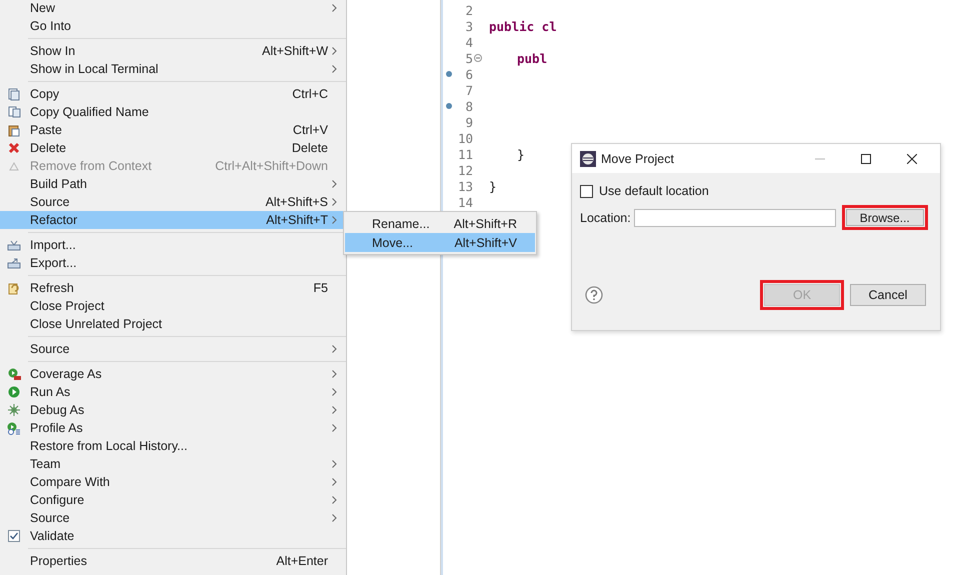  What do you see at coordinates (14, 374) in the screenshot?
I see `coverage-icon` at bounding box center [14, 374].